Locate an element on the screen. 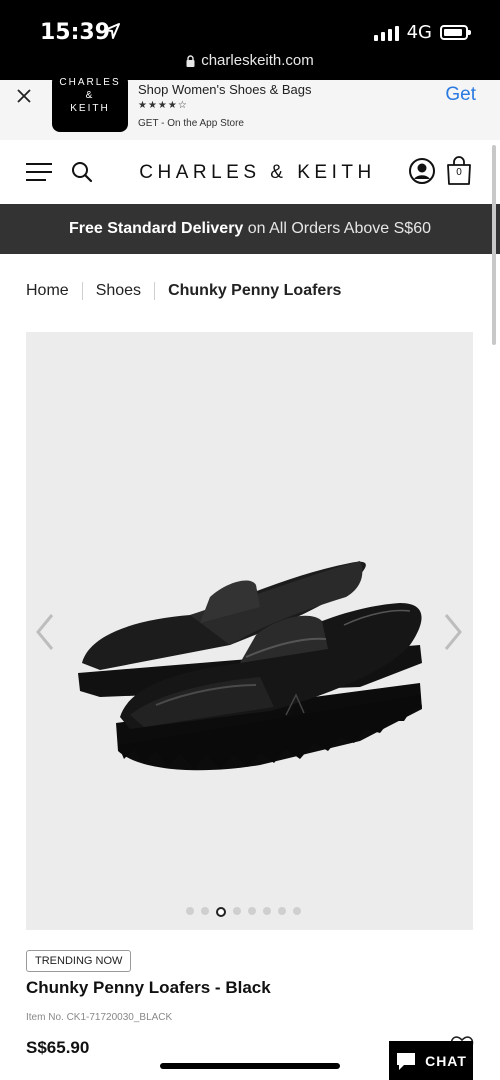 Image resolution: width=500 pixels, height=1080 pixels. chevron-right-icon is located at coordinates (453, 634).